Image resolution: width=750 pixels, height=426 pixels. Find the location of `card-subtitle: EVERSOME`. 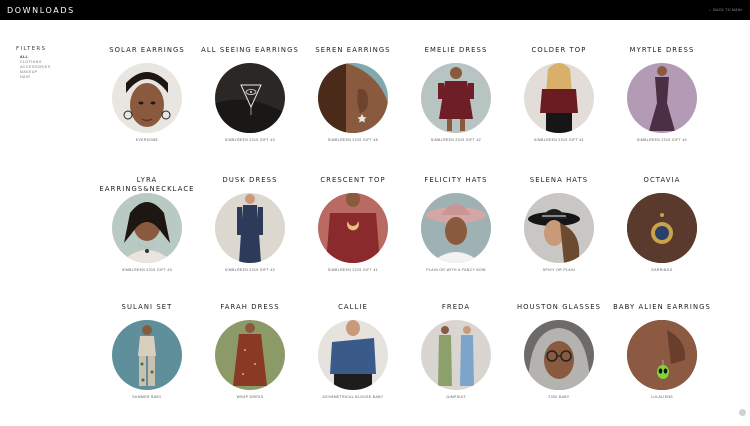

card-subtitle: EVERSOME is located at coordinates (147, 140).